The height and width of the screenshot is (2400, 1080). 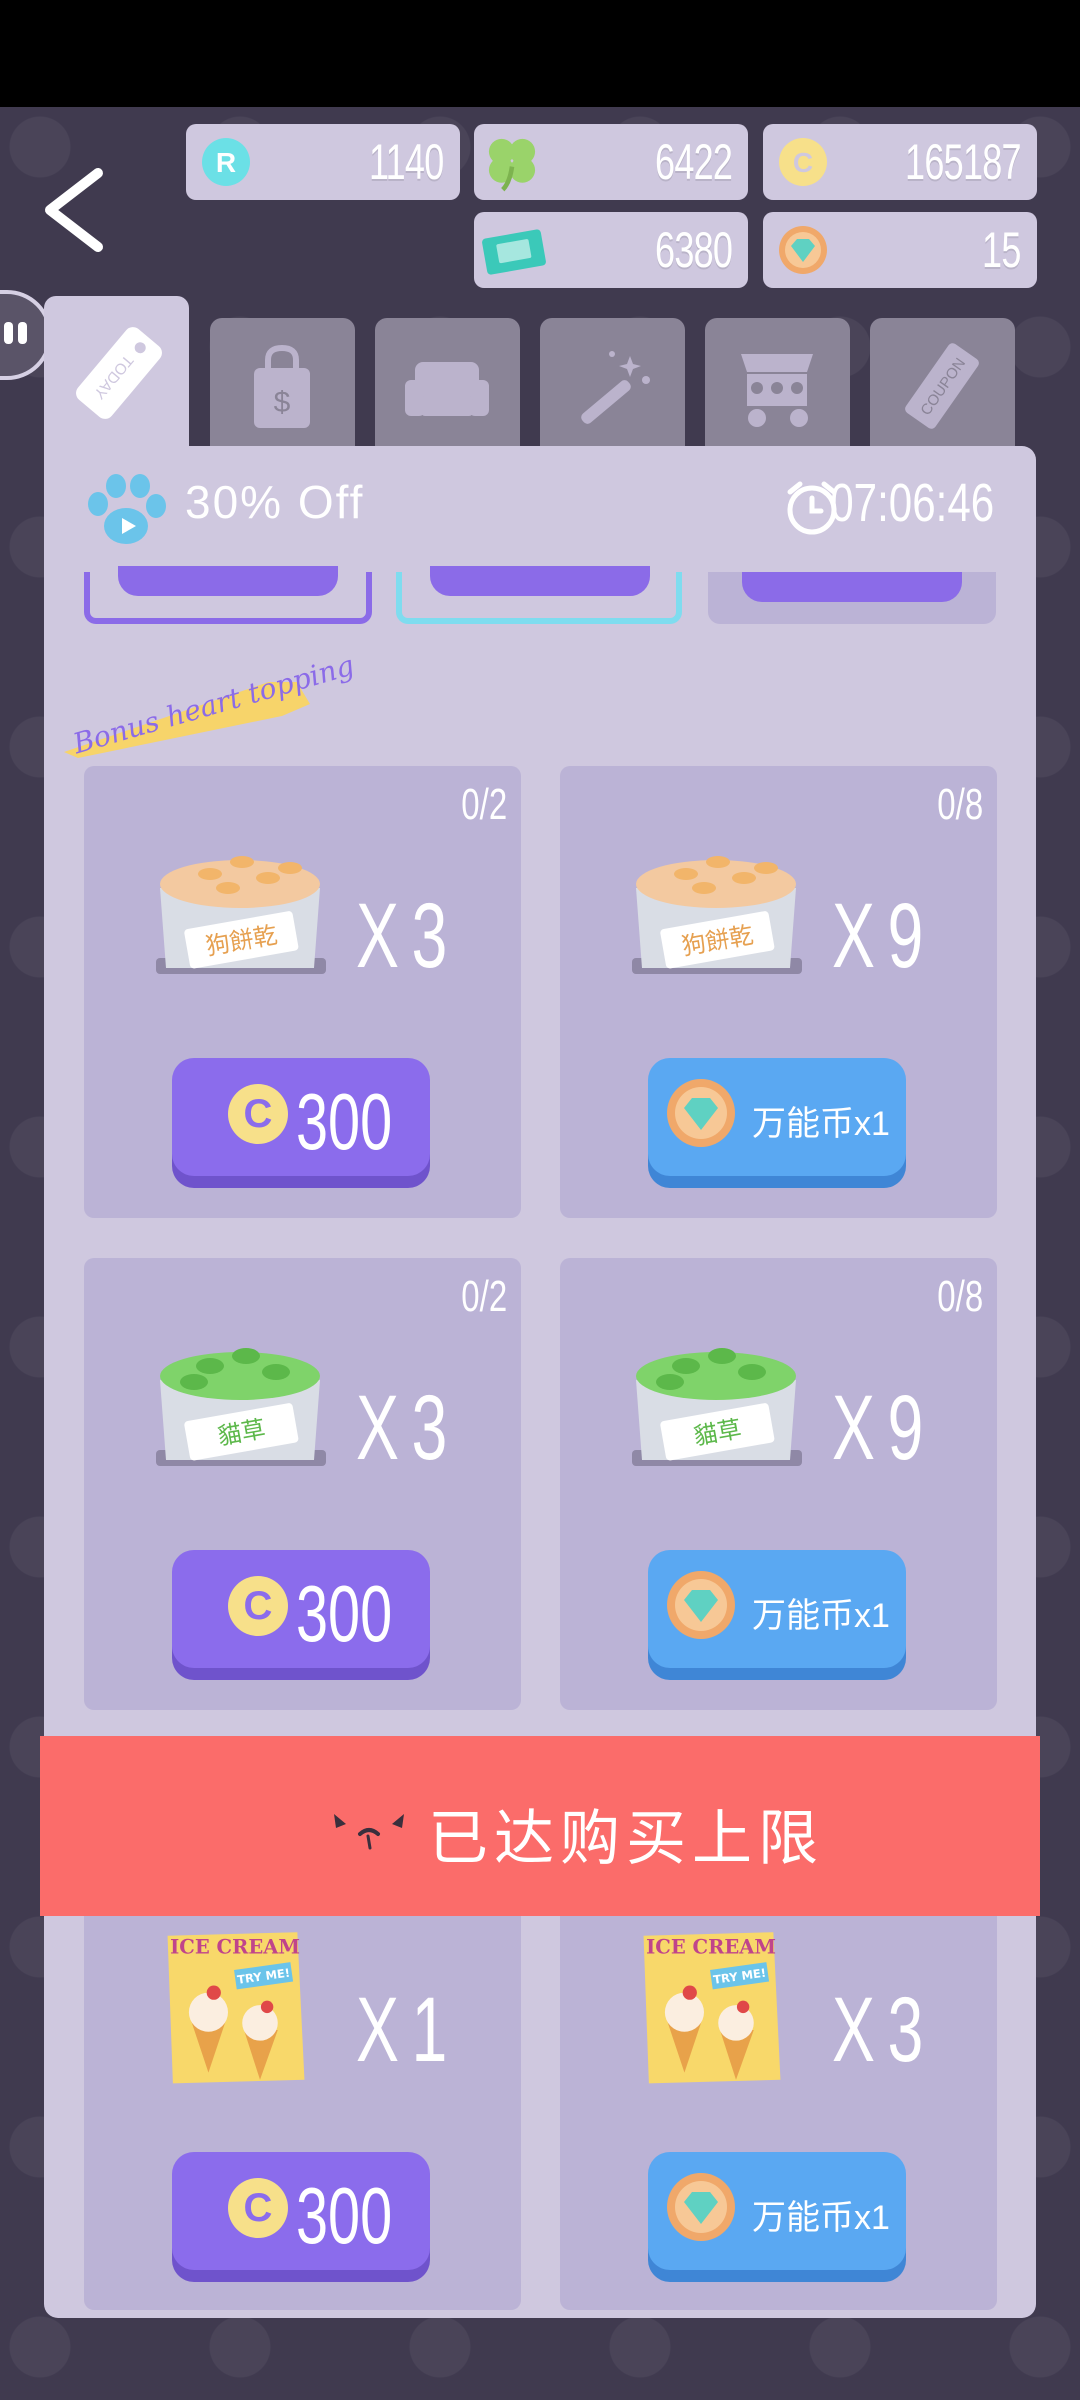 What do you see at coordinates (852, 598) in the screenshot?
I see `partial-card-right` at bounding box center [852, 598].